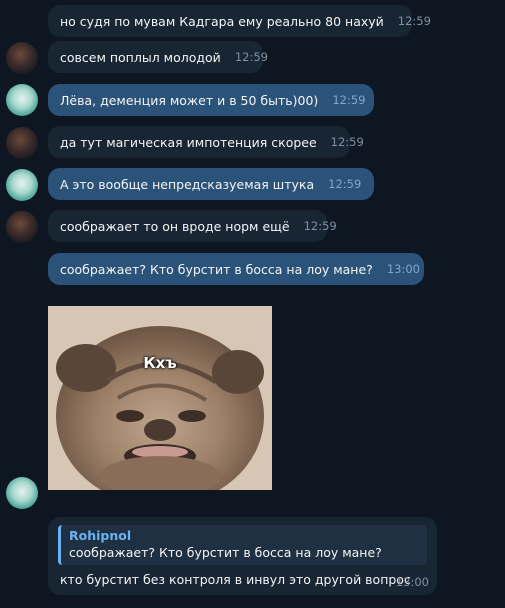 Image resolution: width=505 pixels, height=608 pixels. I want to click on sticker-caption: Кхъ, so click(160, 363).